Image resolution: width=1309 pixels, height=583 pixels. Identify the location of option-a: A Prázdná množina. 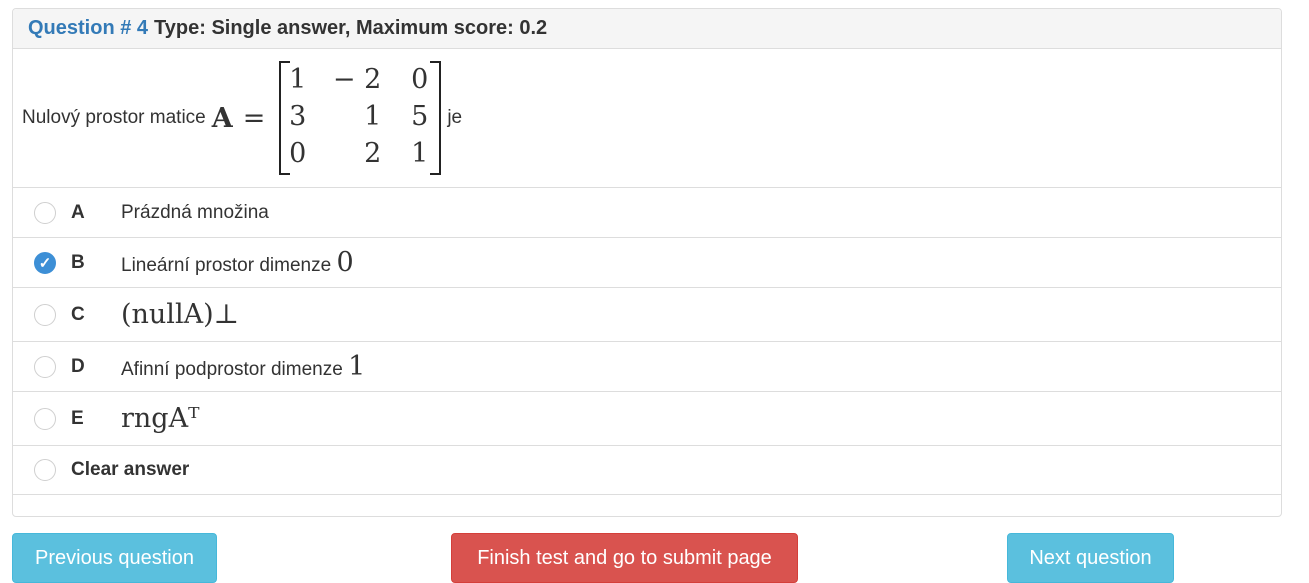
(647, 212).